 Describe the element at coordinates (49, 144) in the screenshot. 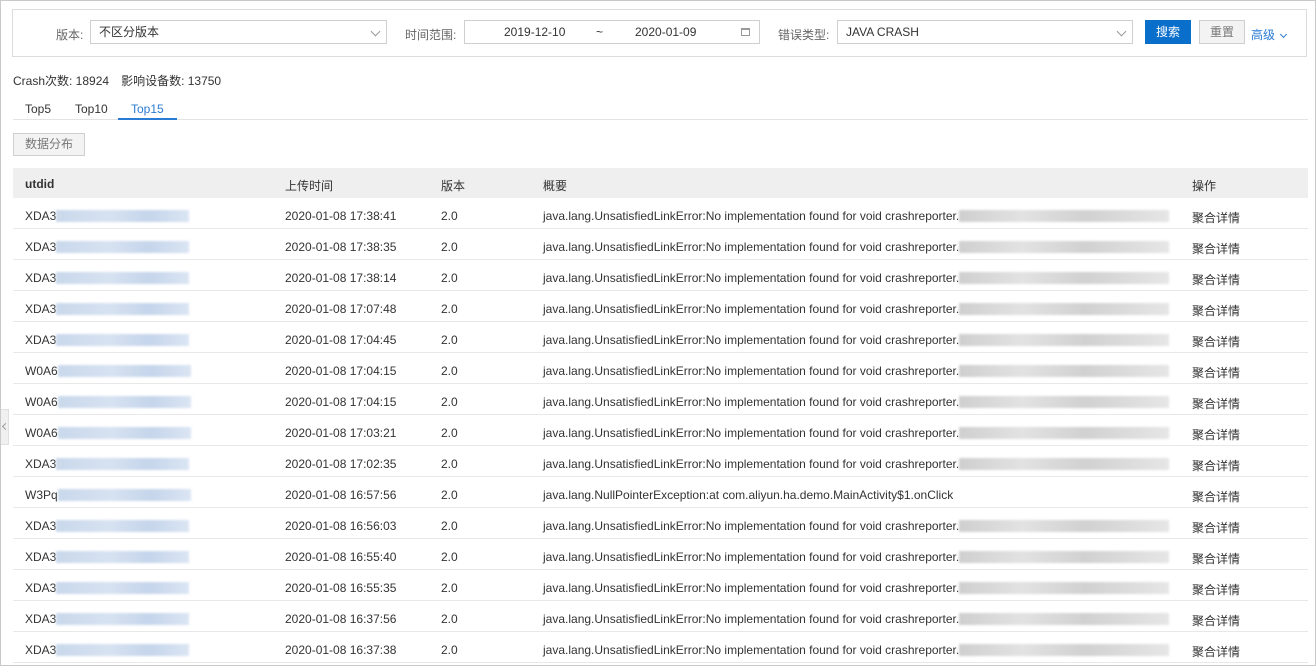

I see `data-distribution-button: 数据分布` at that location.